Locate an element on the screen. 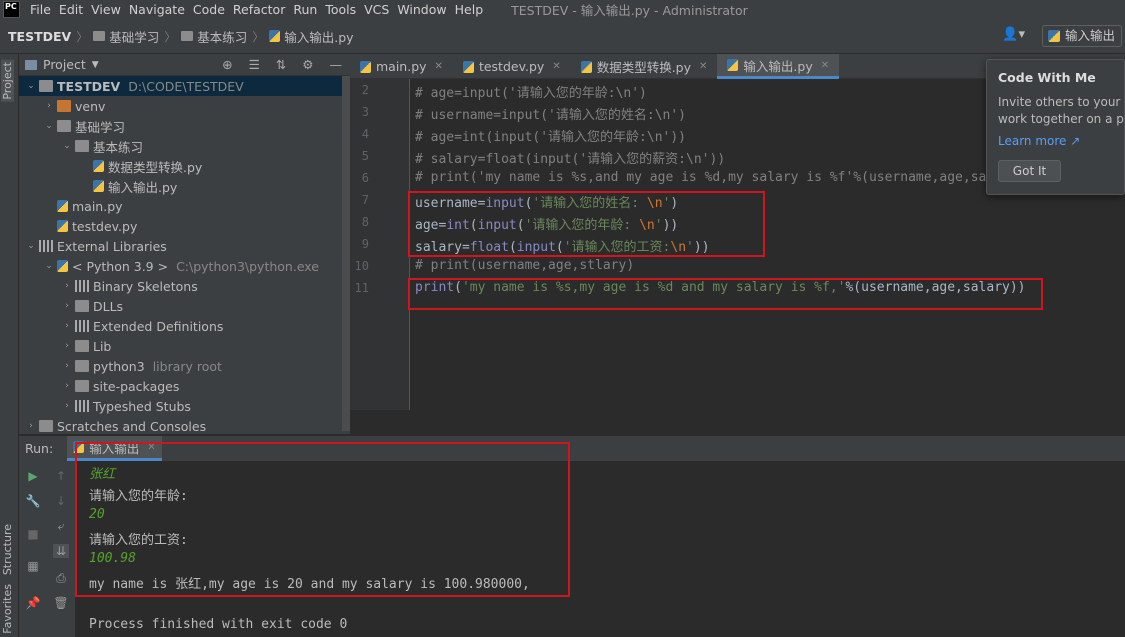  tree-item: › python3 library root is located at coordinates (184, 366).